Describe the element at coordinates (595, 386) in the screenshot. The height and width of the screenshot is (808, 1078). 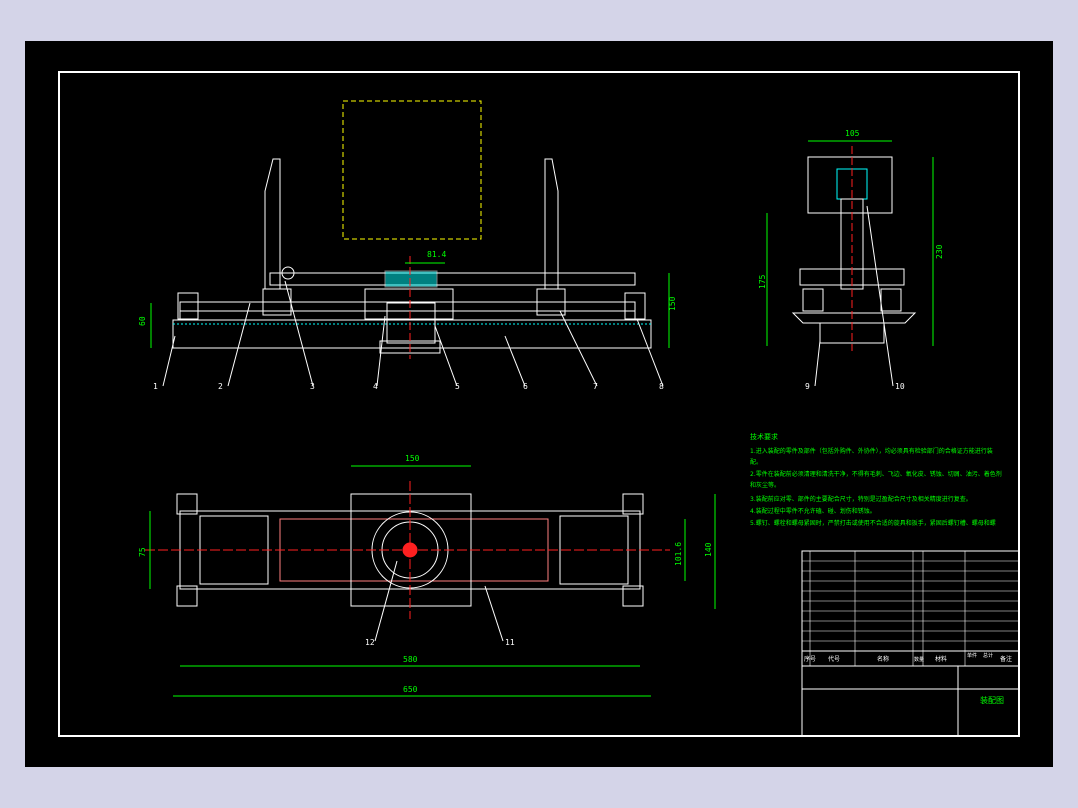
I see `balloon-7: 7` at that location.